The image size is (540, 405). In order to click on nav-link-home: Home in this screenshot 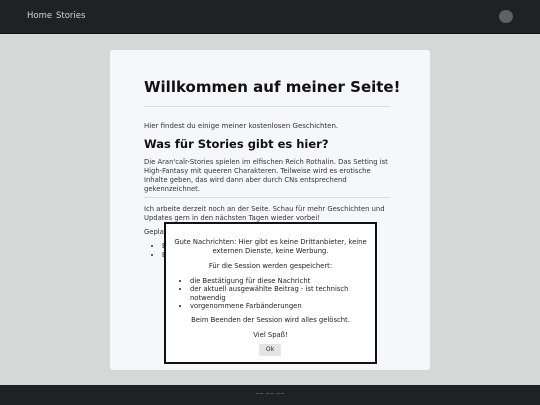, I will do `click(39, 16)`.